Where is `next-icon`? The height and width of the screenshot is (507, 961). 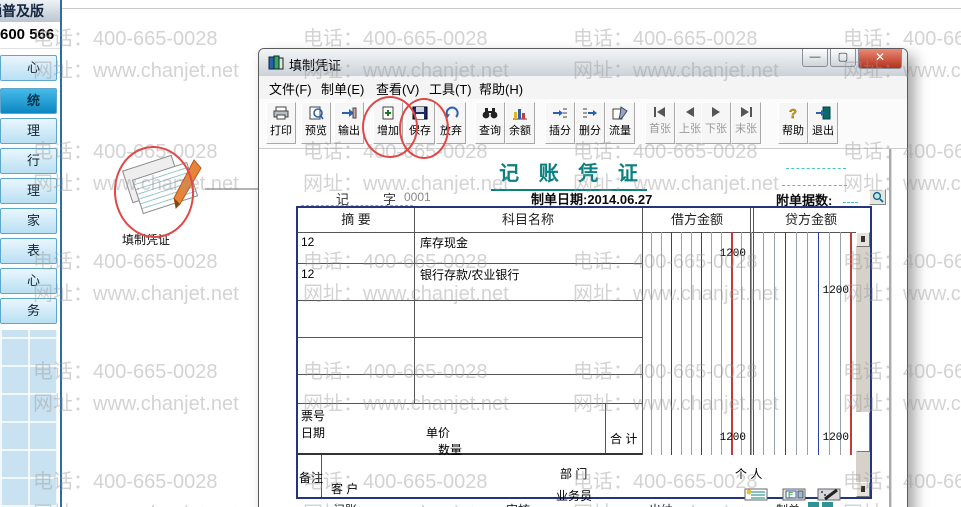 next-icon is located at coordinates (716, 112).